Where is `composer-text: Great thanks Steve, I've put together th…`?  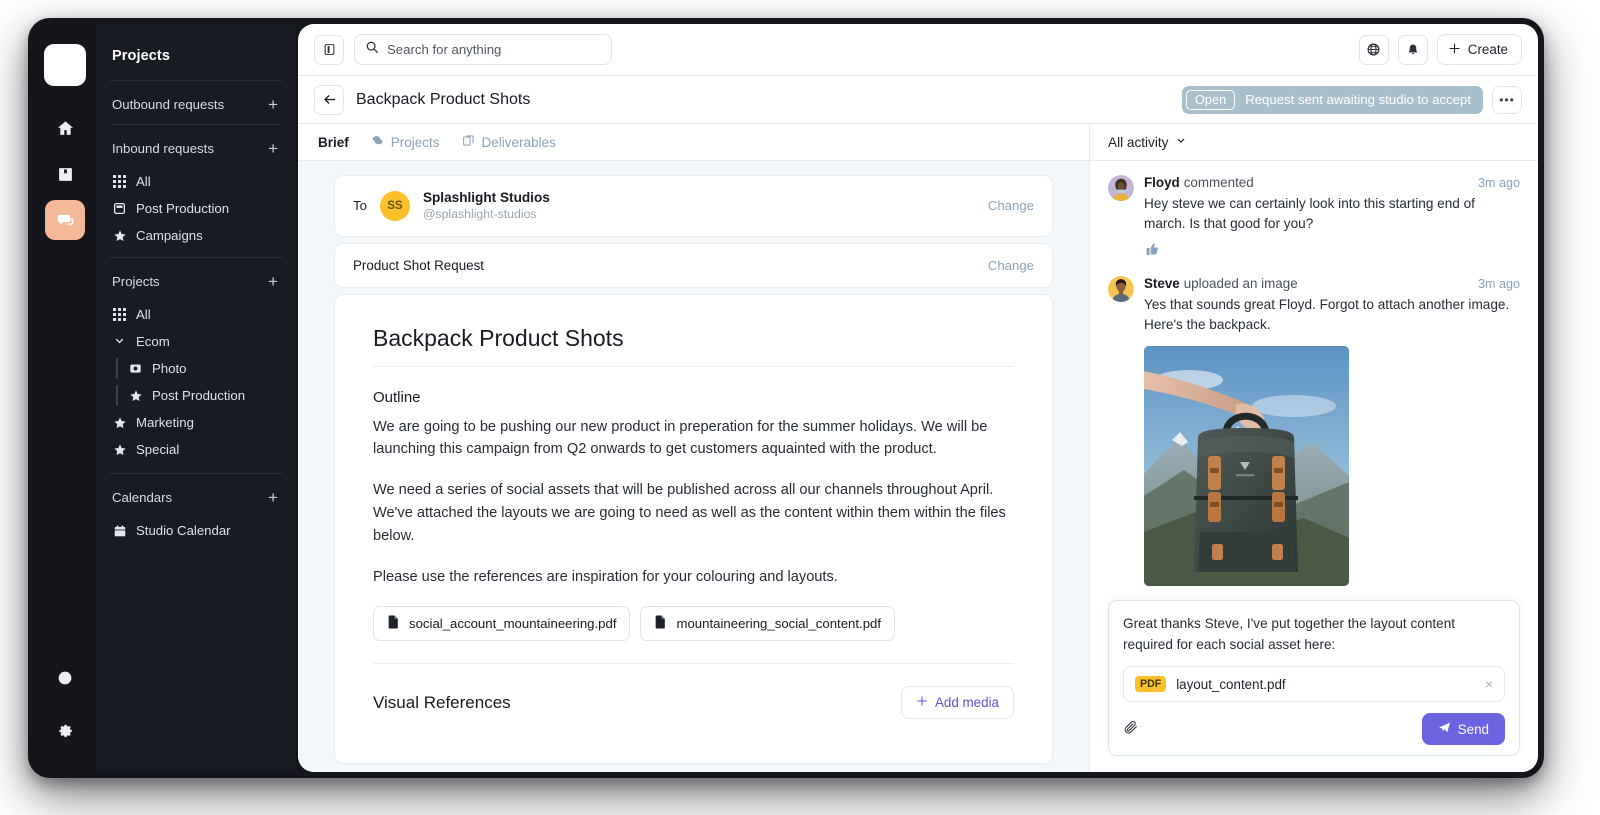 composer-text: Great thanks Steve, I've put together th… is located at coordinates (1314, 634).